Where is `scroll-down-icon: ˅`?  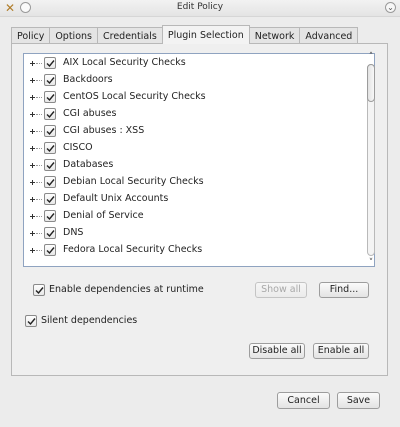
scroll-down-icon: ˅ is located at coordinates (371, 263).